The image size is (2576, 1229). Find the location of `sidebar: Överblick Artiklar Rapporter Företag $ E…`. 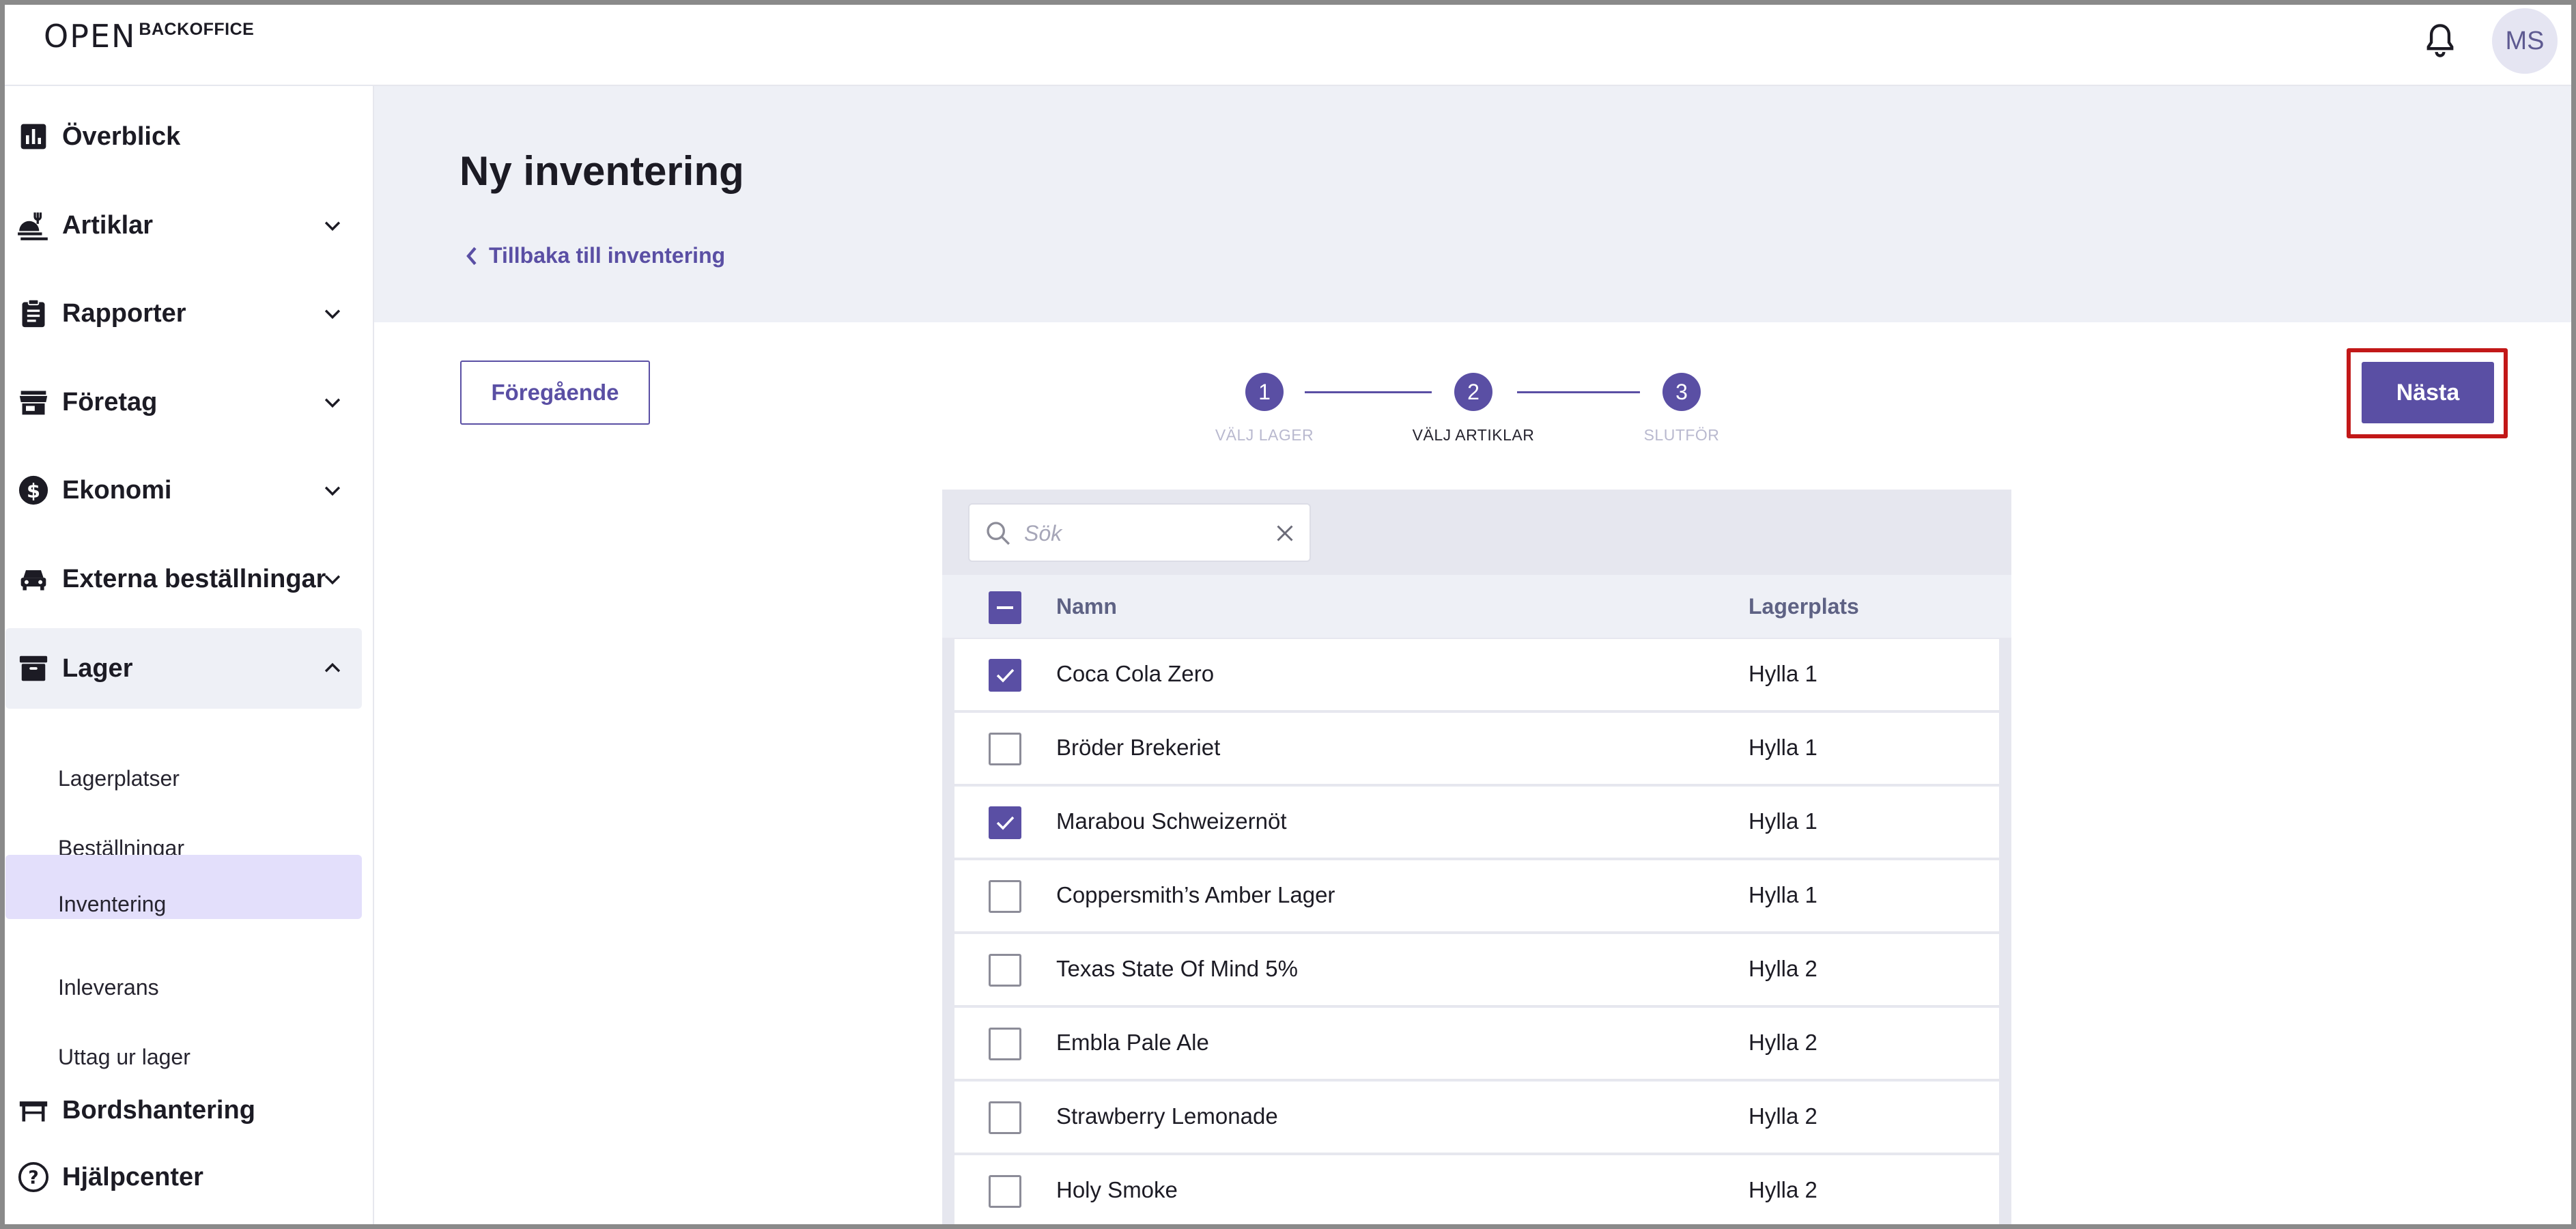

sidebar: Överblick Artiklar Rapporter Företag $ E… is located at coordinates (187, 657).